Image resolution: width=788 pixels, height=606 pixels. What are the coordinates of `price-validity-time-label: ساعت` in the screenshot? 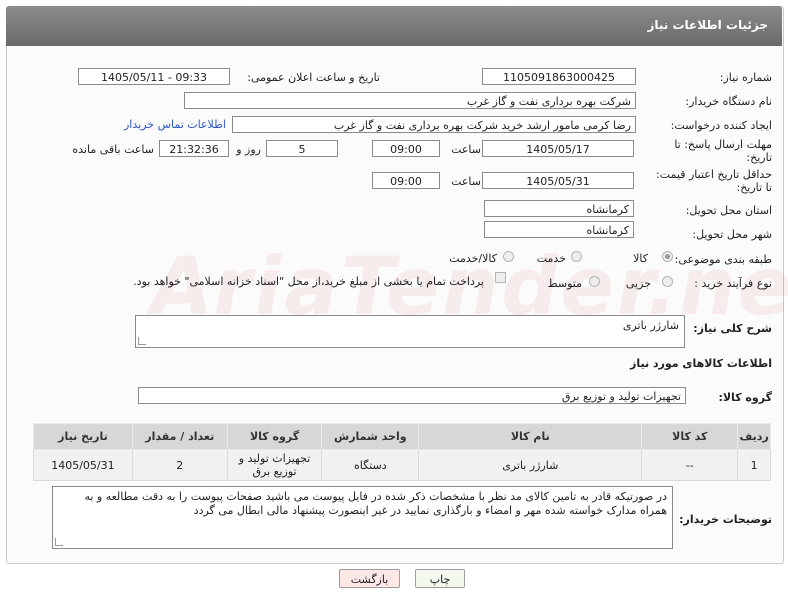 It's located at (466, 181).